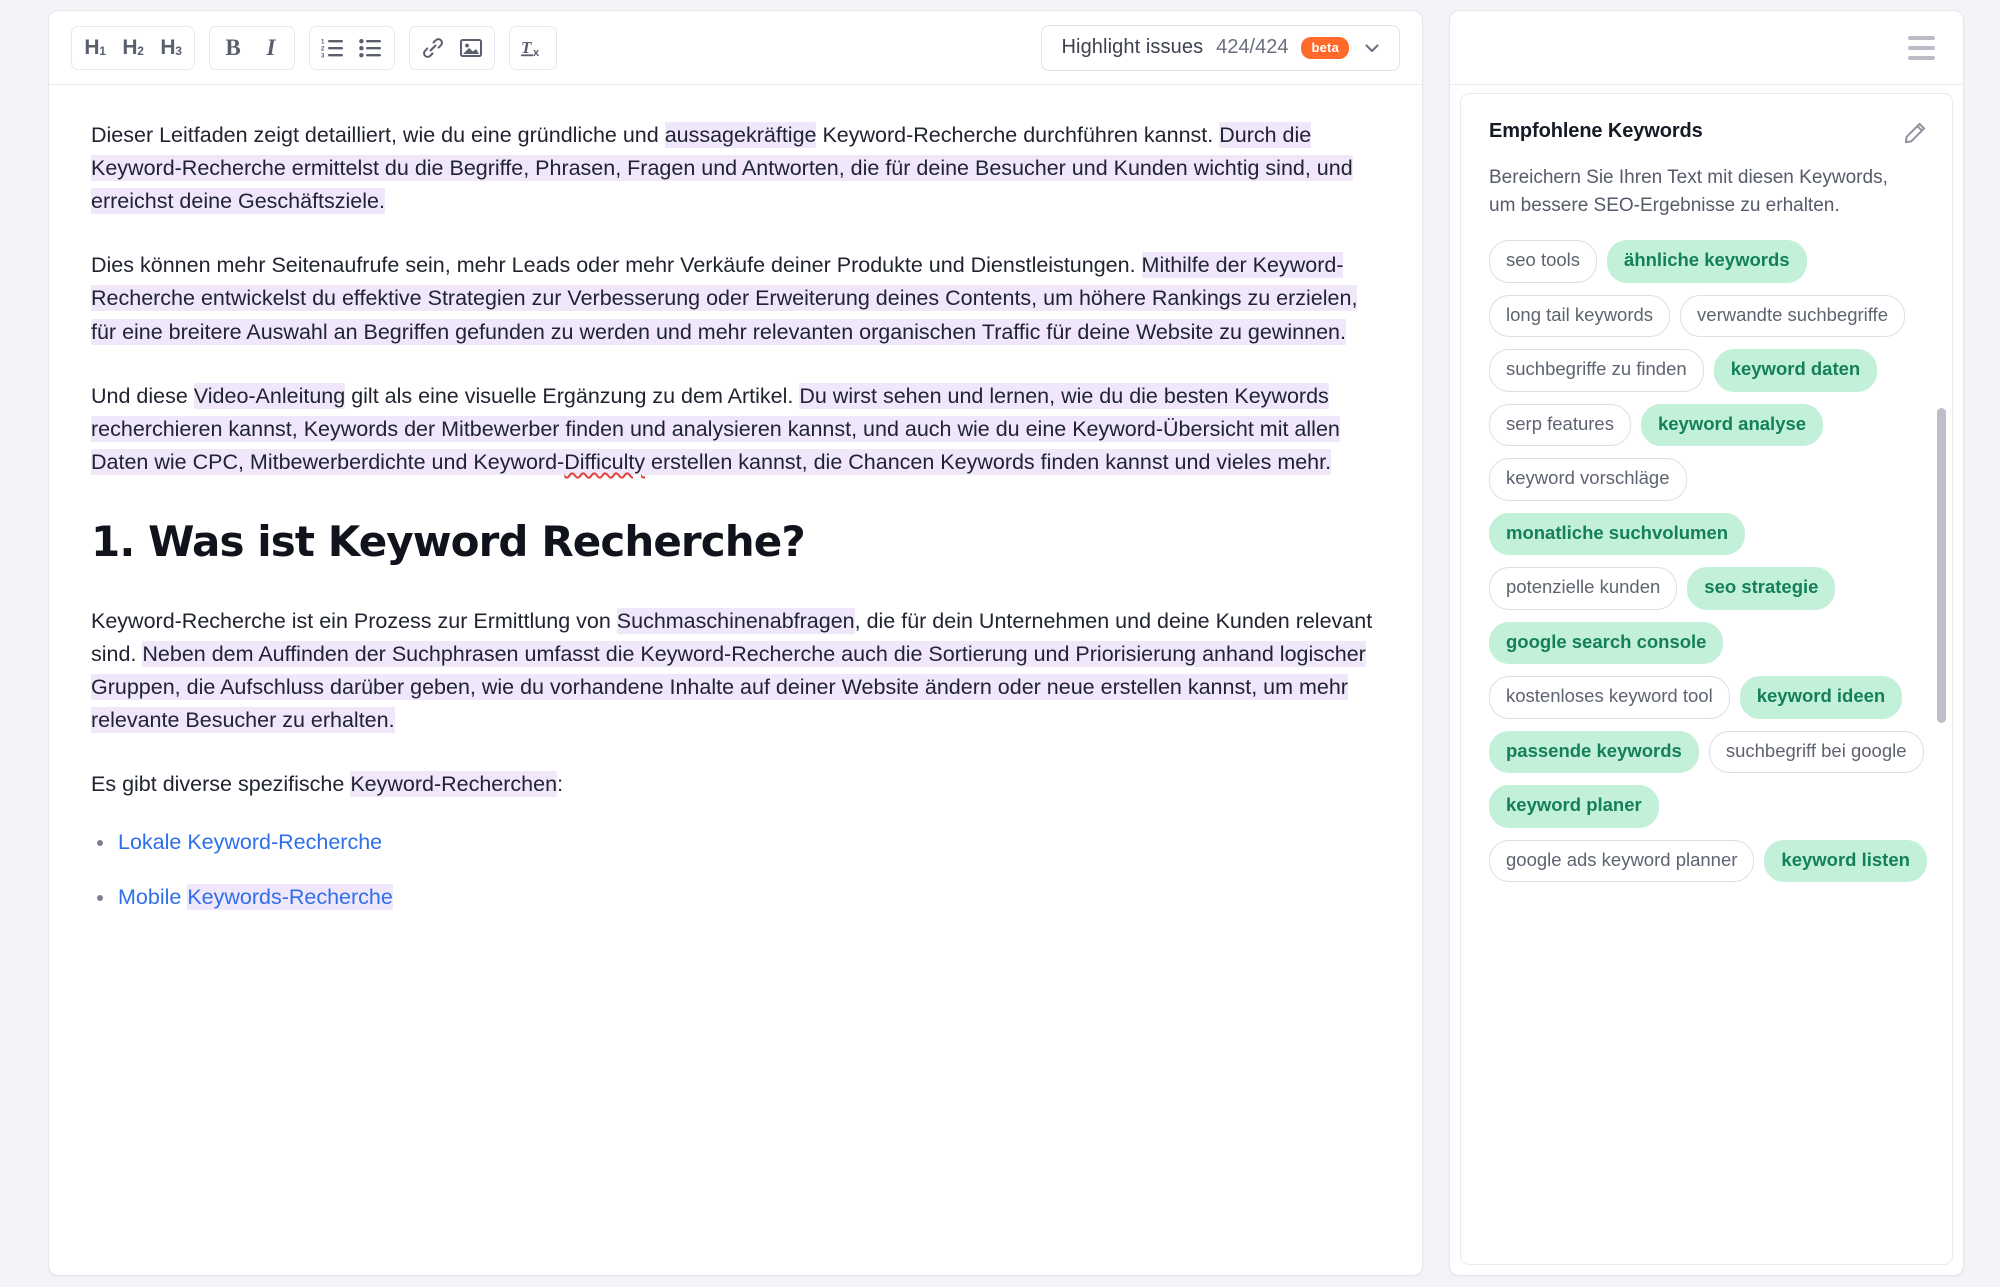 This screenshot has height=1287, width=2000. I want to click on svg-text: 2, so click(323, 49).